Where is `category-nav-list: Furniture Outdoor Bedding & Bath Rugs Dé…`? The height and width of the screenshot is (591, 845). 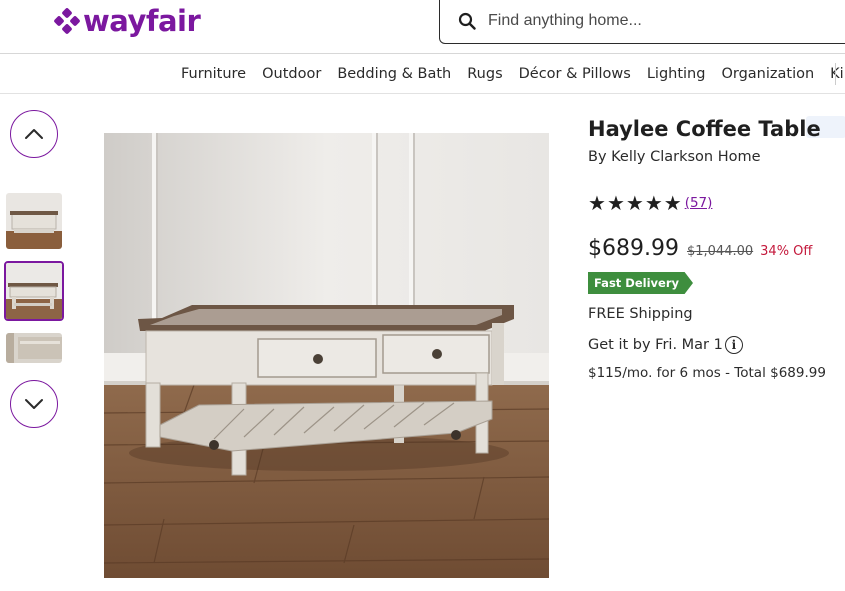
category-nav-list: Furniture Outdoor Bedding & Bath Rugs Dé… is located at coordinates (513, 74).